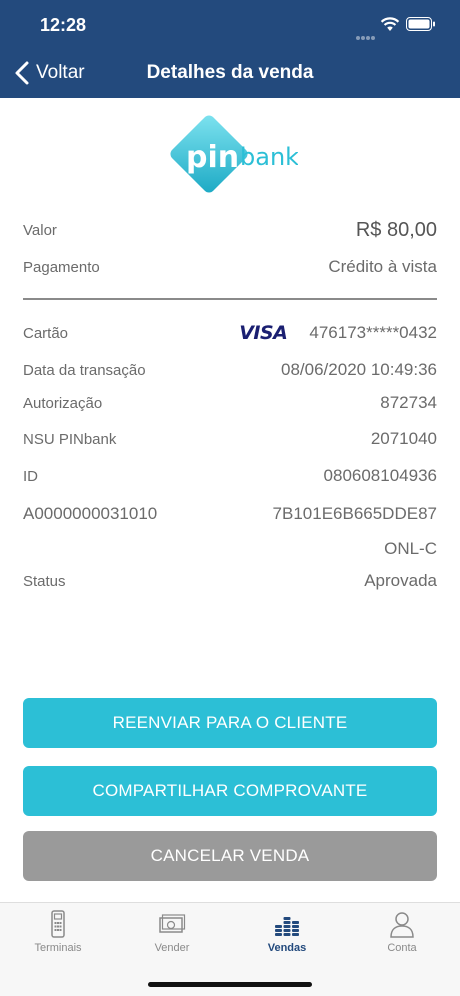  Describe the element at coordinates (172, 948) in the screenshot. I see `tab-label: Vender` at that location.